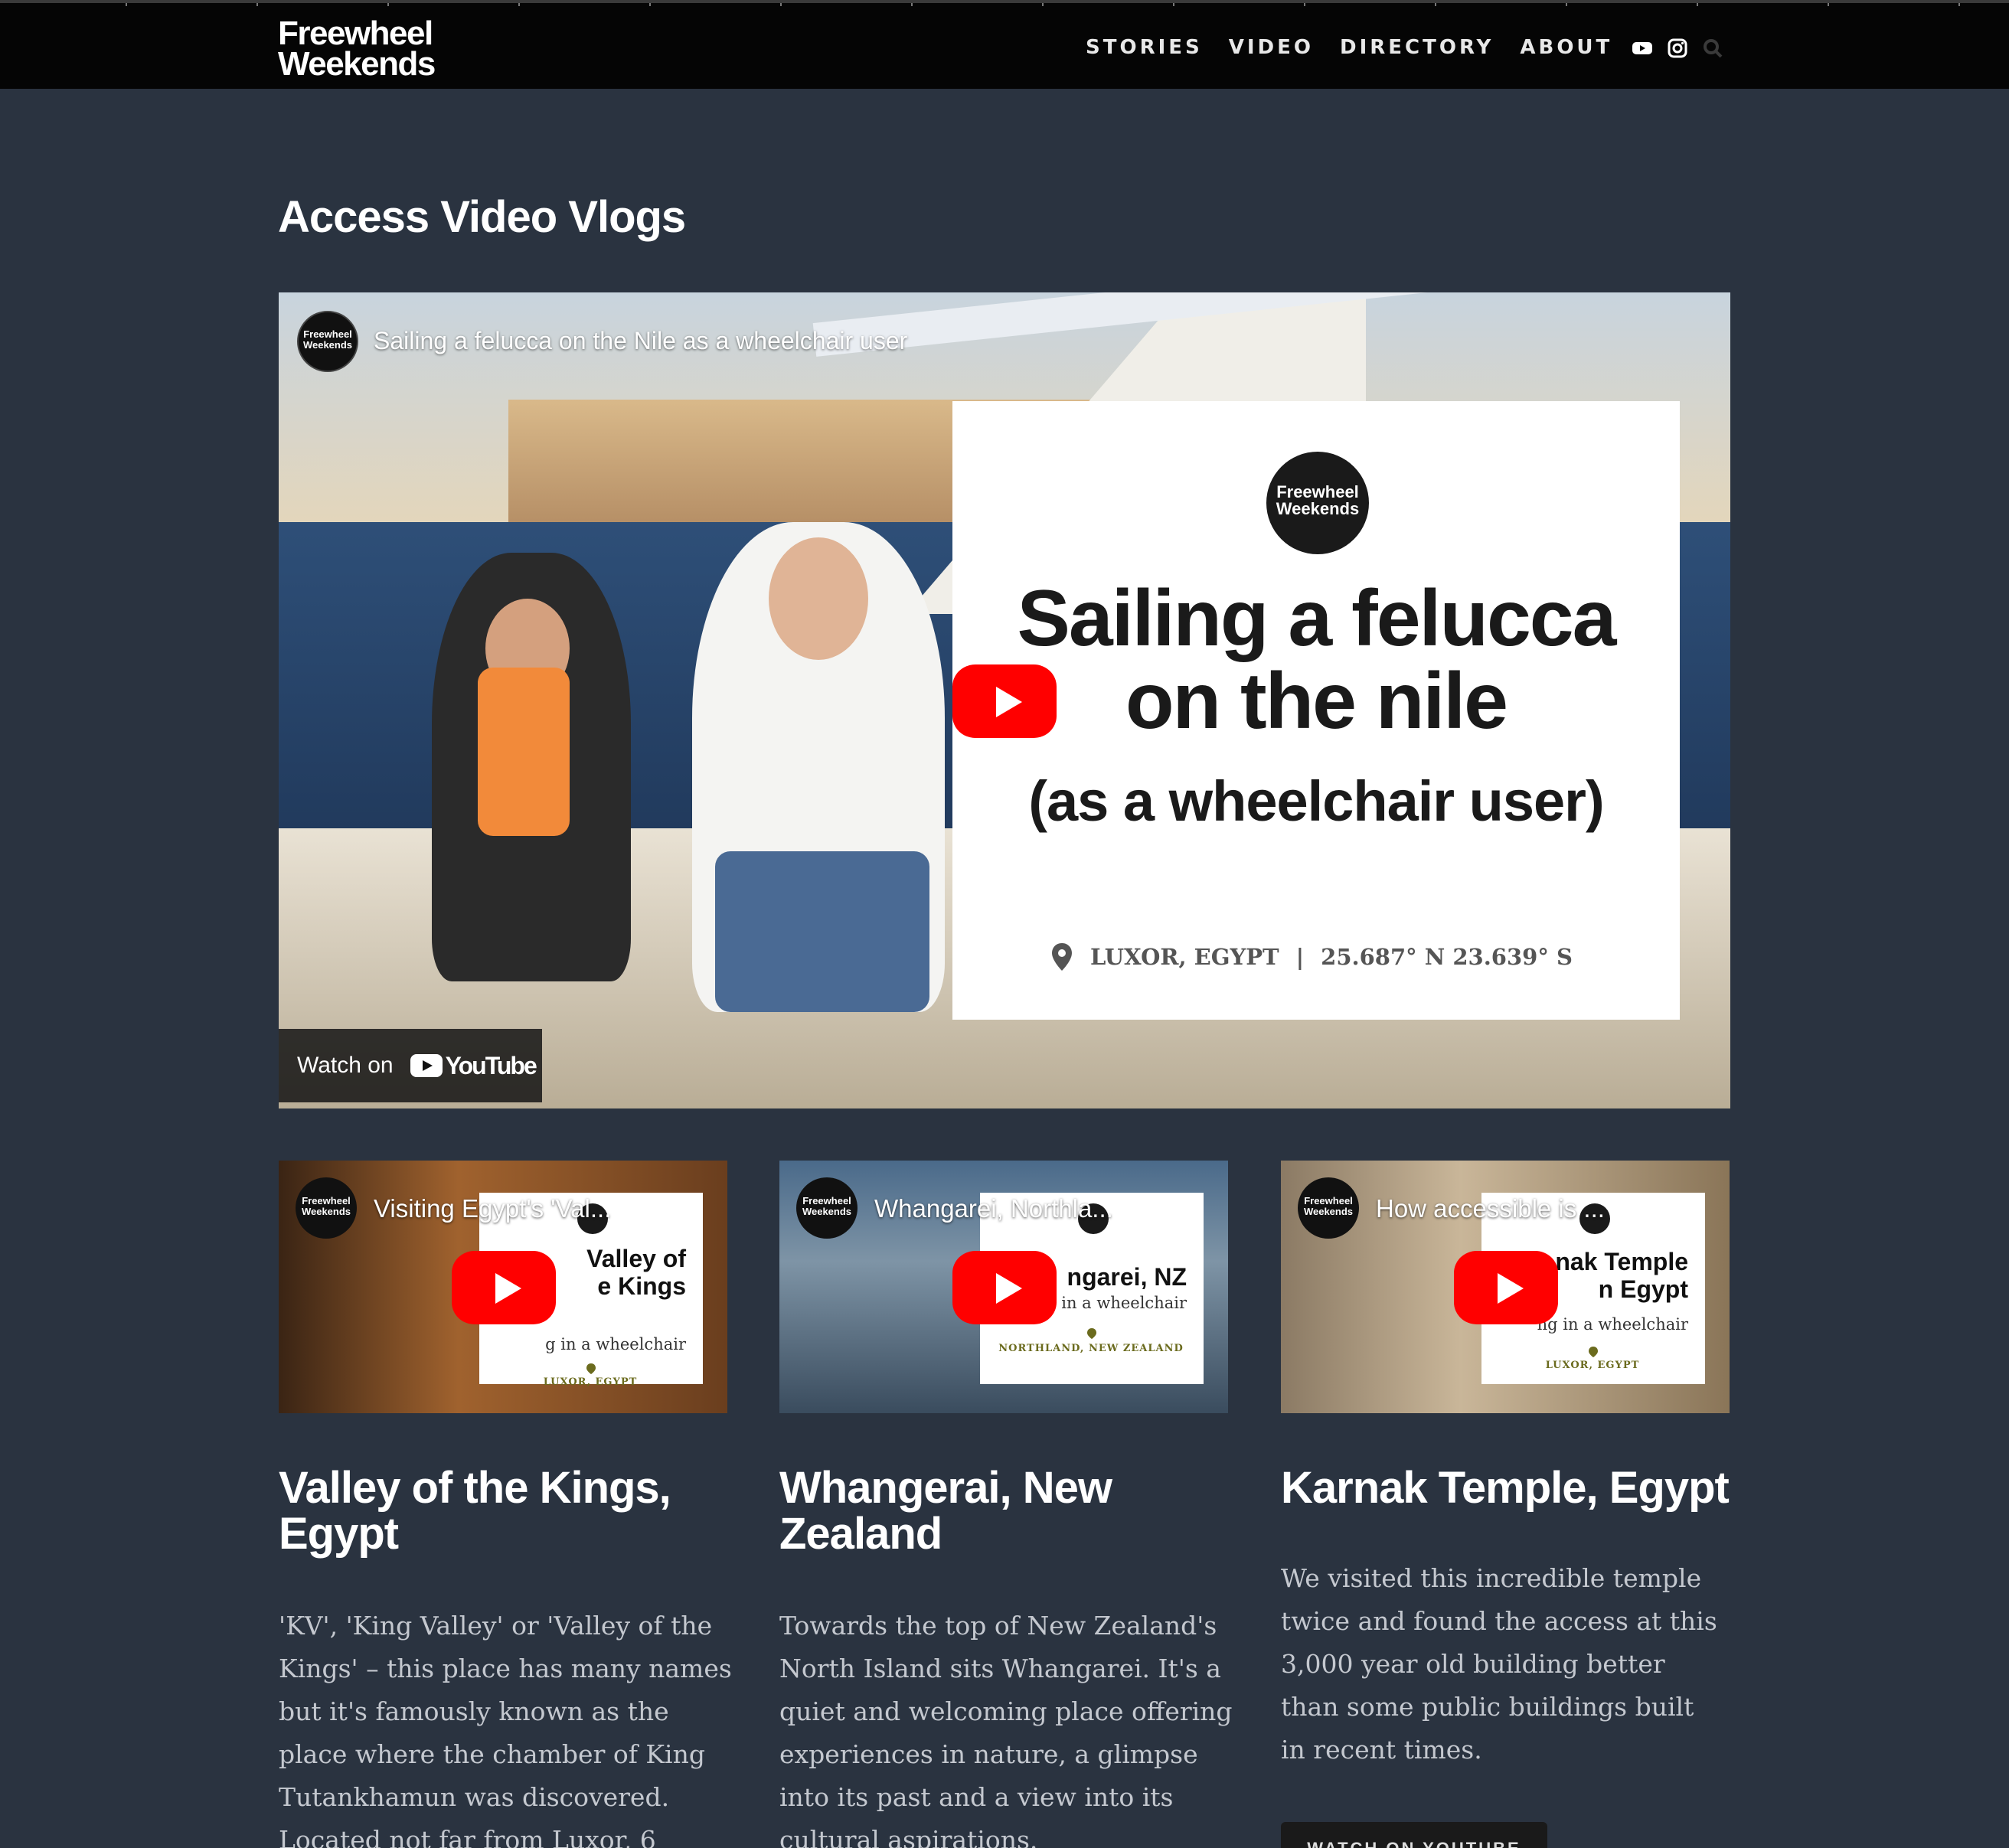 Image resolution: width=2009 pixels, height=1848 pixels. Describe the element at coordinates (355, 34) in the screenshot. I see `logo-line-1: Freewheel` at that location.